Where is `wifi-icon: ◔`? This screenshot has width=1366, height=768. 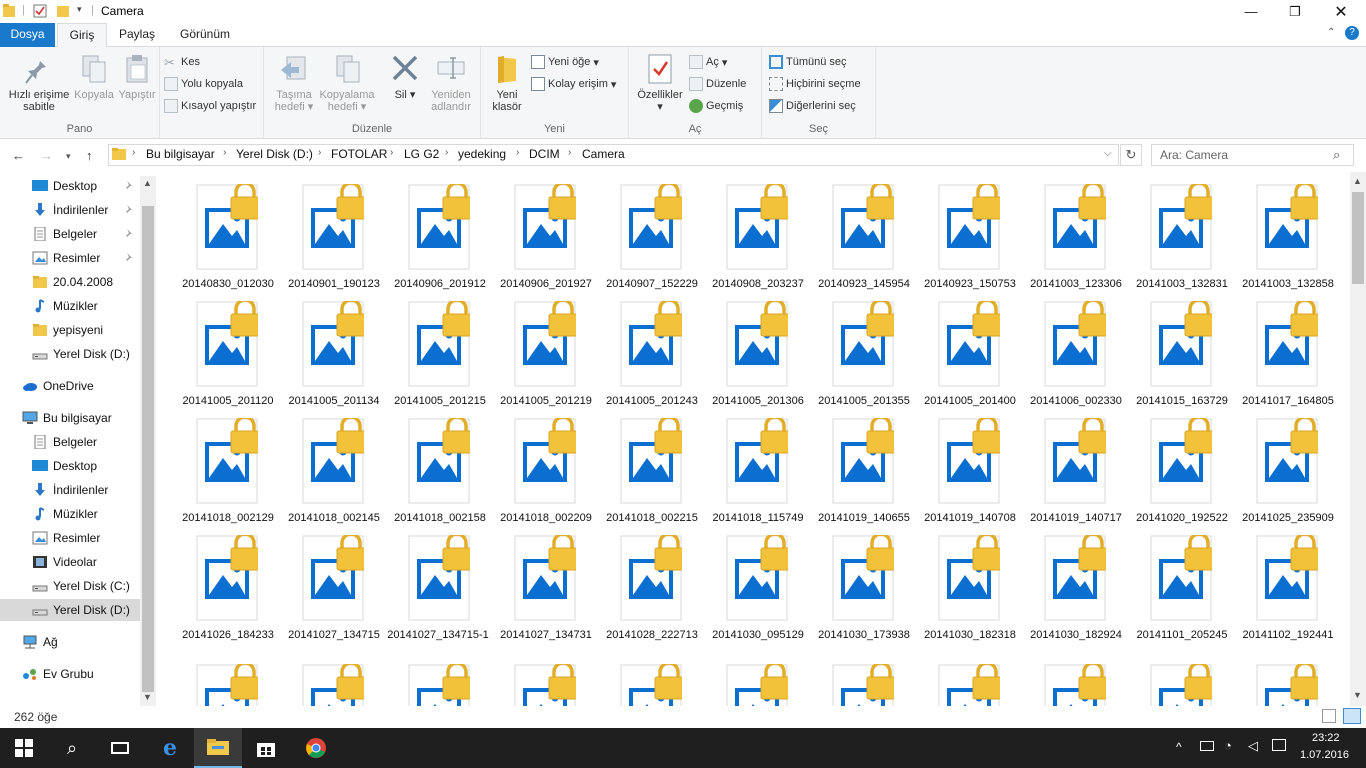 wifi-icon: ◔ is located at coordinates (1228, 745).